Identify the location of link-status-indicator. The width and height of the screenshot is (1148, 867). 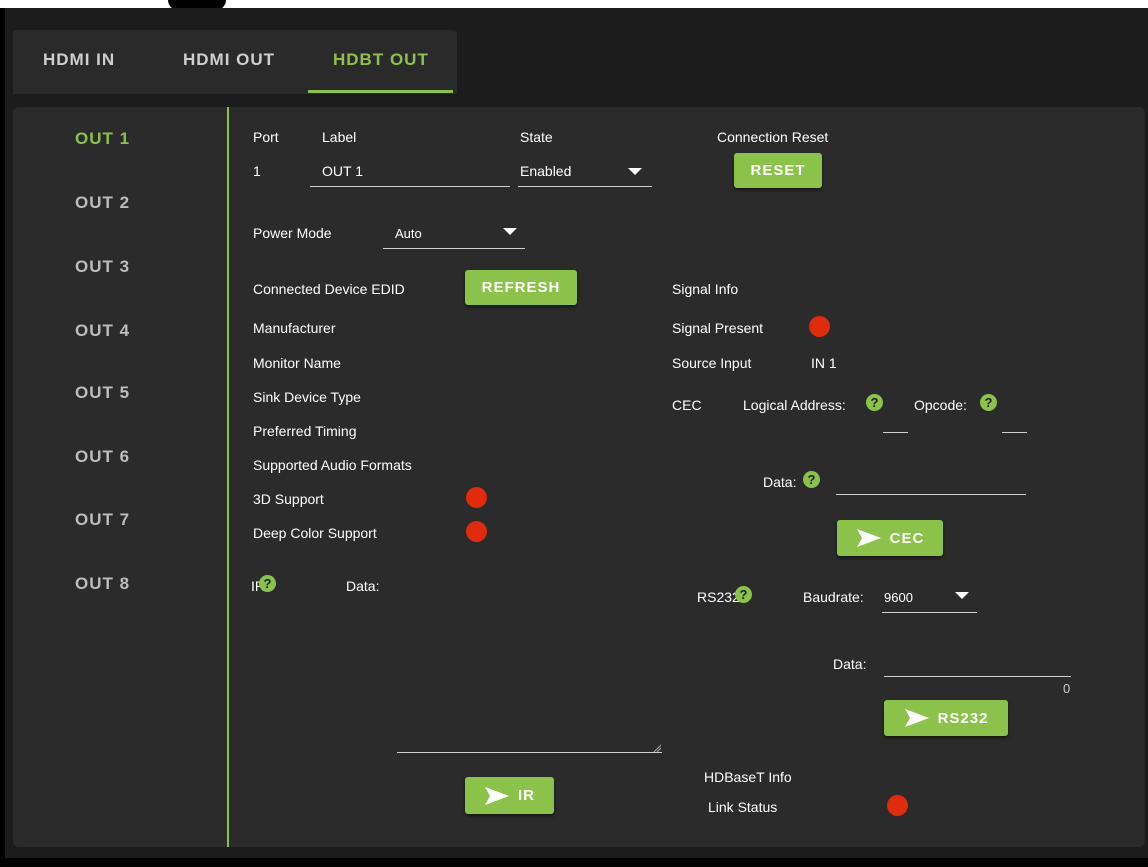
(897, 805).